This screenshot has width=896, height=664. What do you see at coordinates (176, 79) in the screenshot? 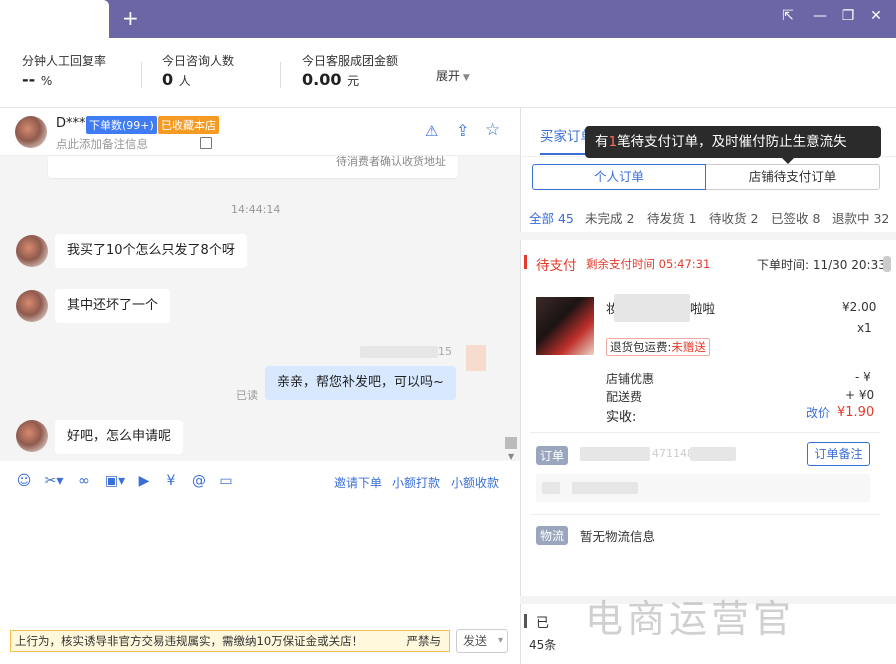
I see `stat-consult-value: 0 人` at bounding box center [176, 79].